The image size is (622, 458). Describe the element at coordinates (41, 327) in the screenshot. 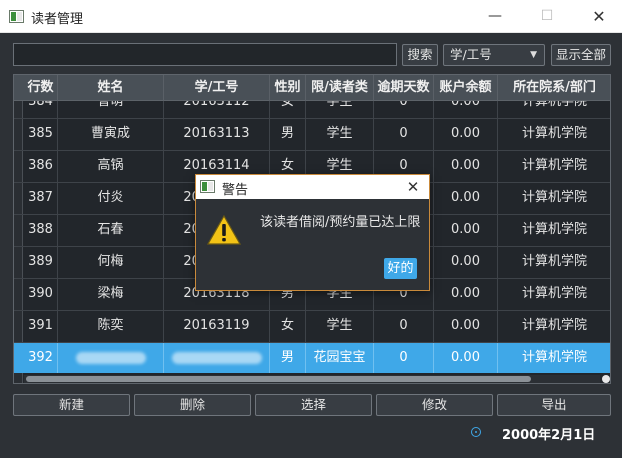

I see `cell-row: 391` at that location.